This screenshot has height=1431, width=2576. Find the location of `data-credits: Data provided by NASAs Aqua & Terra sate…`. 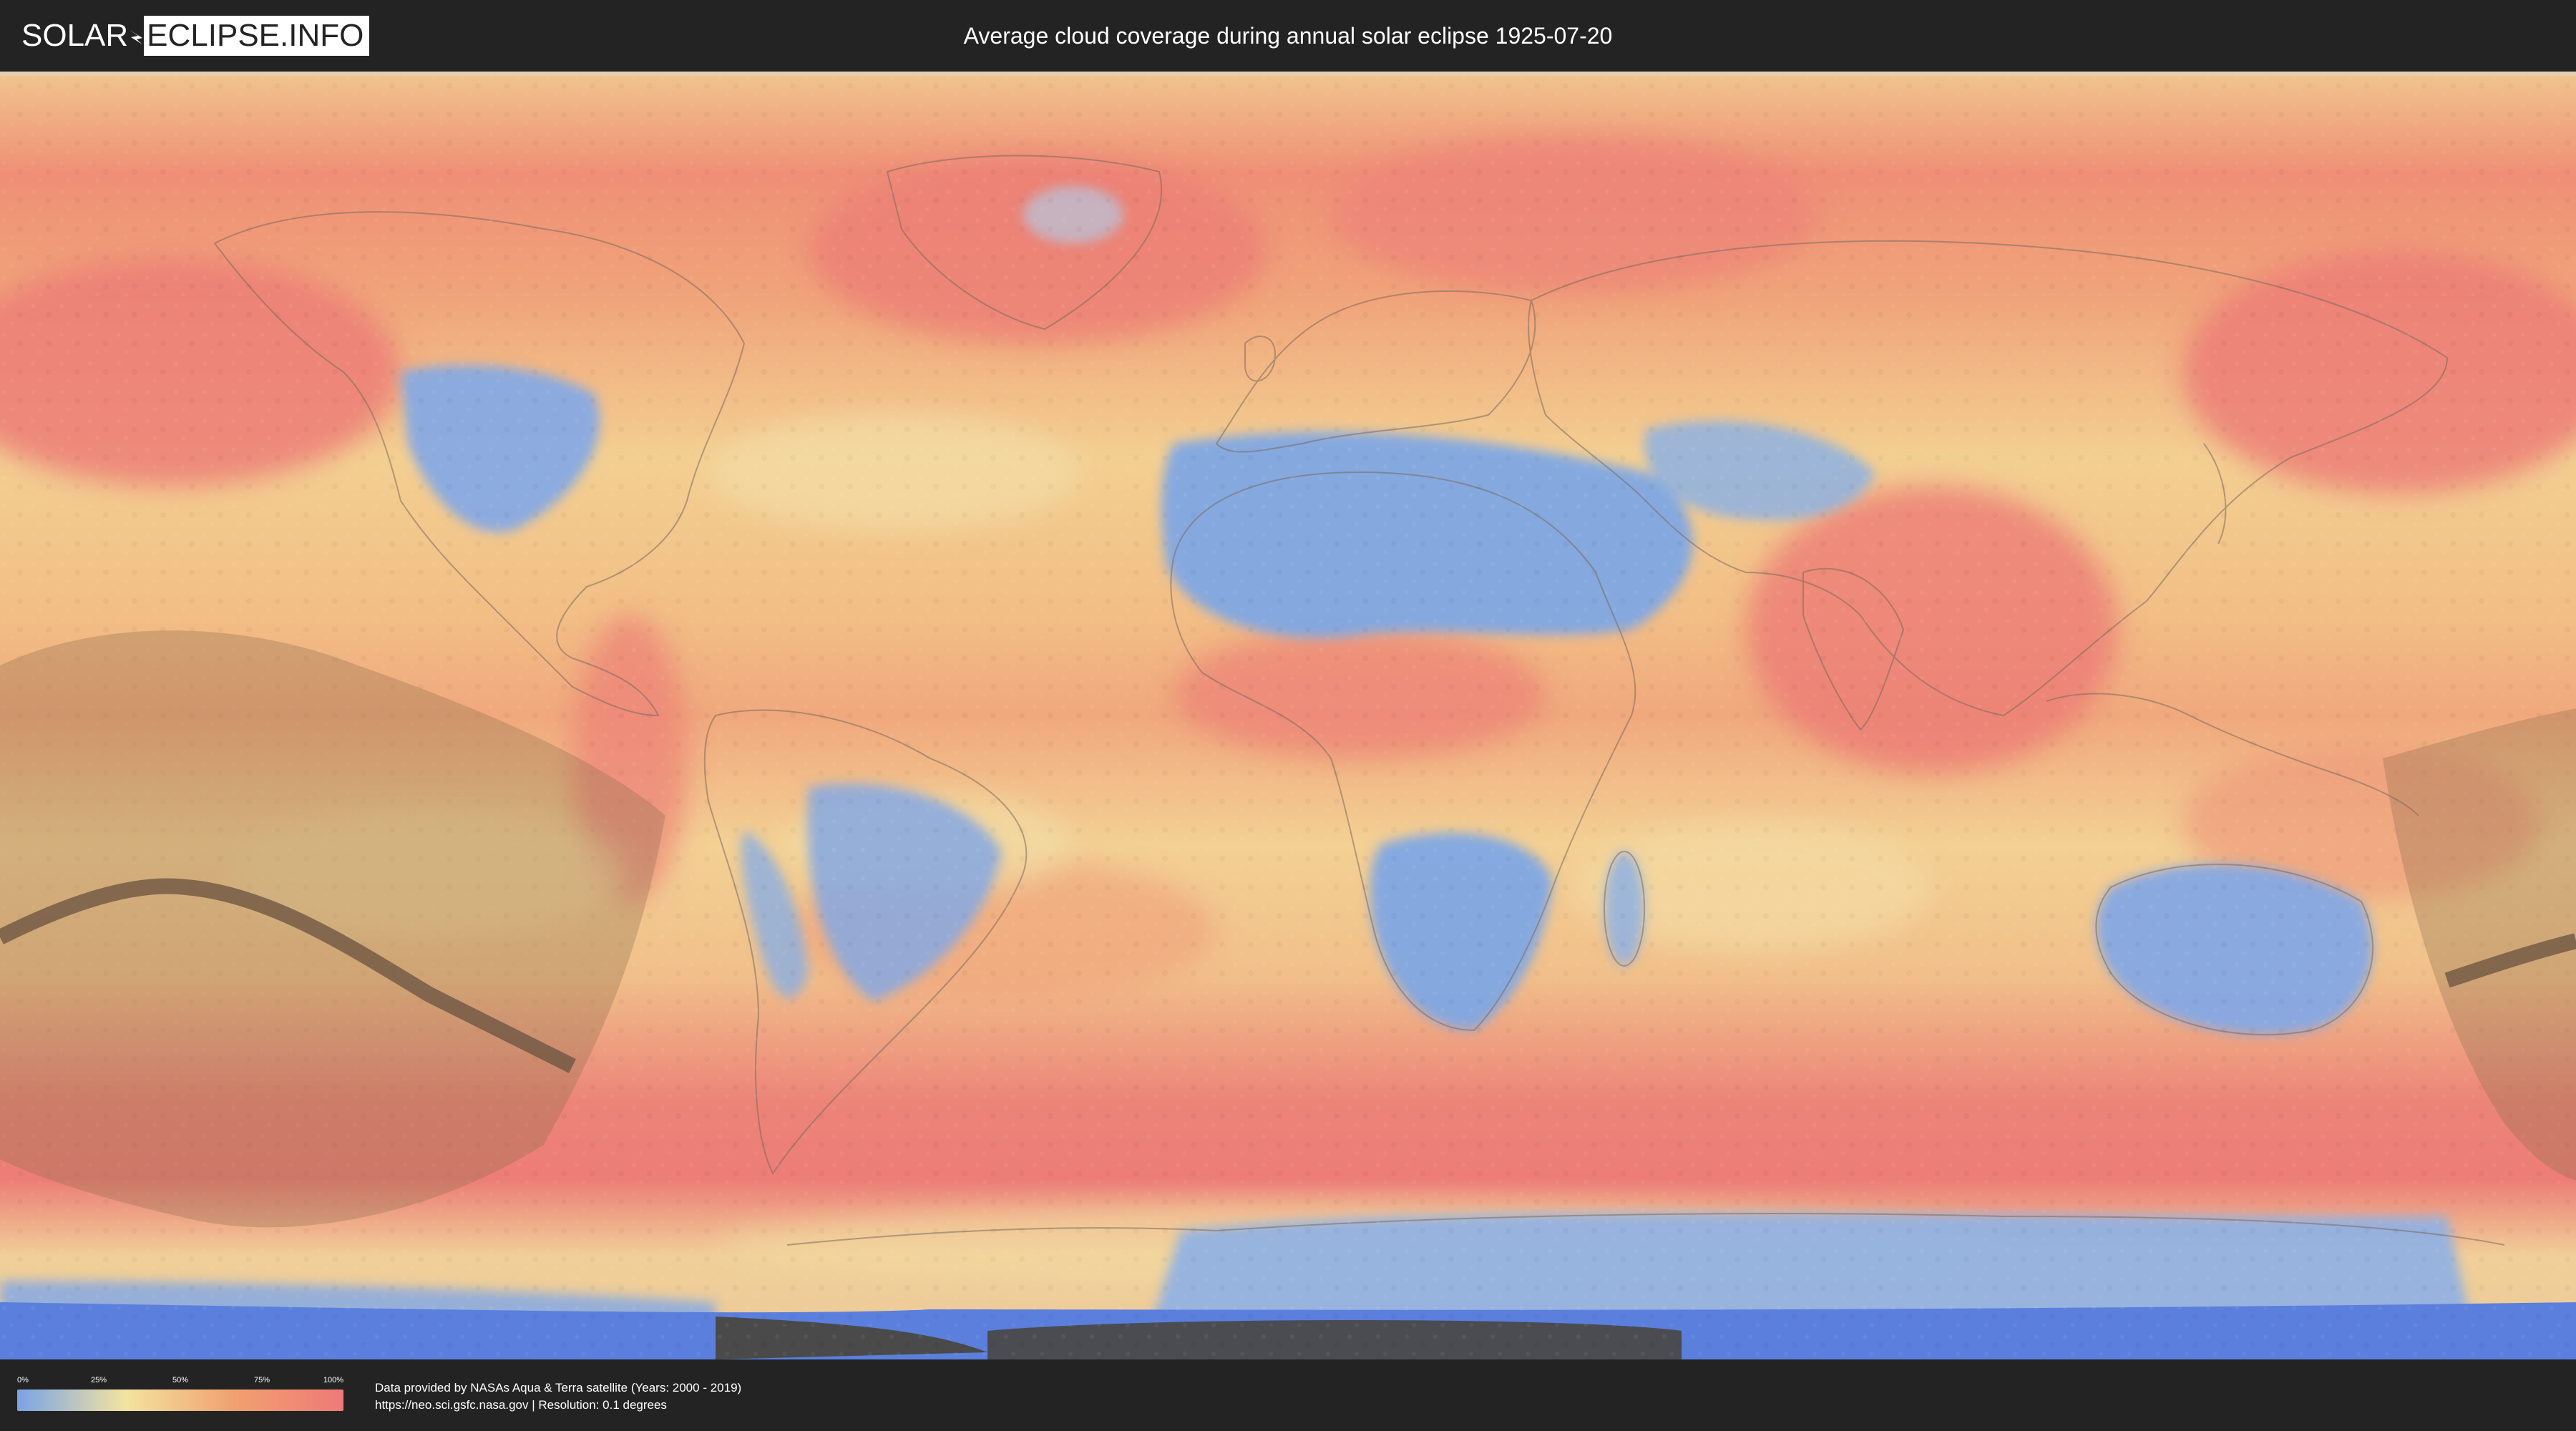

data-credits: Data provided by NASAs Aqua & Terra sate… is located at coordinates (558, 1396).